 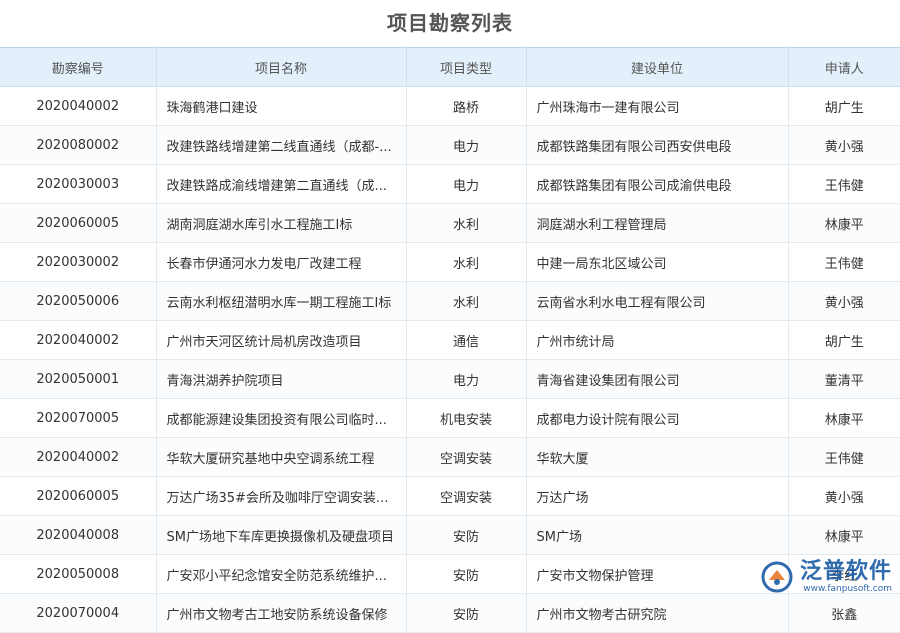 I want to click on brand-watermark: 泛普软件 www.fanpusoft.com, so click(x=826, y=577).